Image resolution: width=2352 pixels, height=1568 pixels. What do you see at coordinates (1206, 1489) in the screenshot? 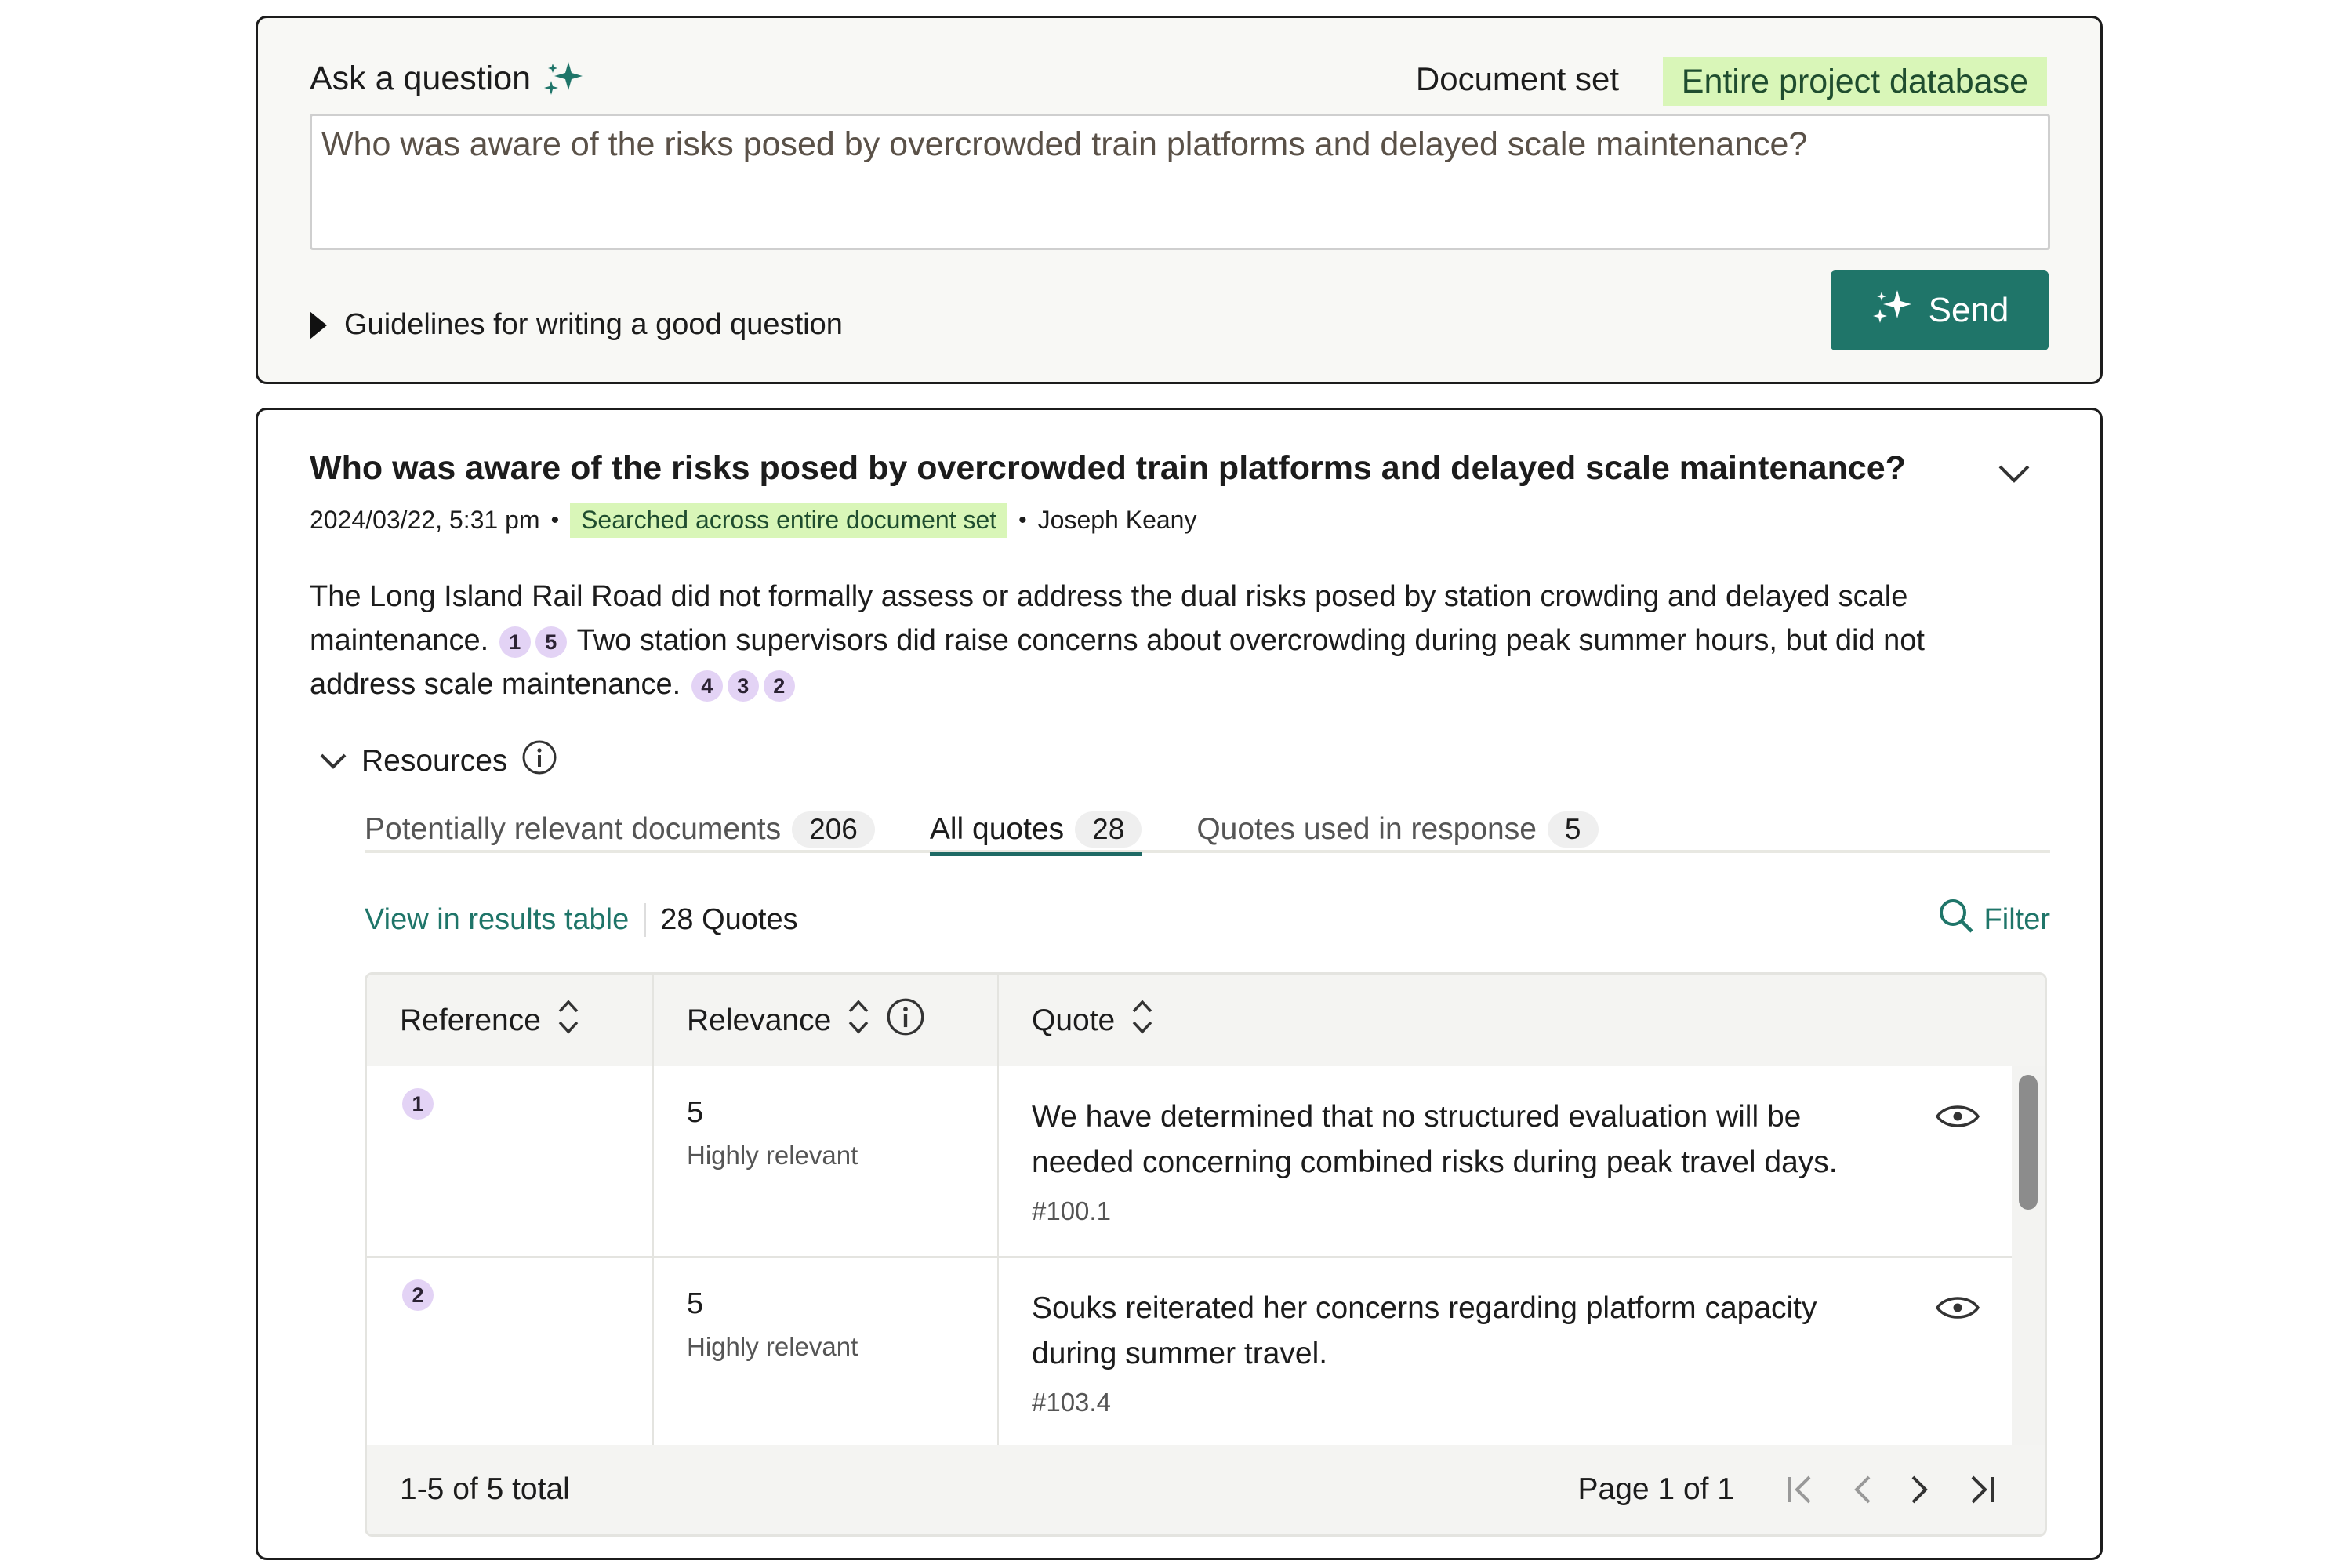
I see `table-footer: 1-5 of 5 total Page 1 of 1` at bounding box center [1206, 1489].